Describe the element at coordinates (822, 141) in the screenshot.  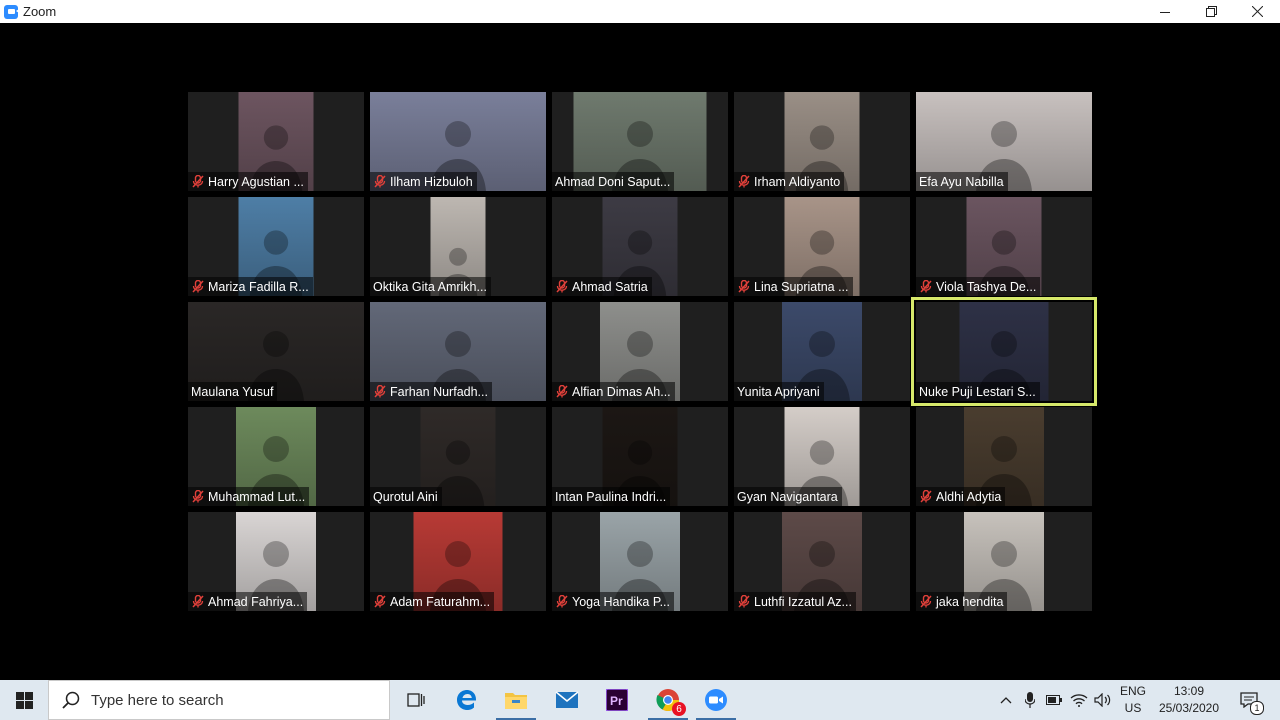
I see `participant-tile: Irham Aldiyanto` at that location.